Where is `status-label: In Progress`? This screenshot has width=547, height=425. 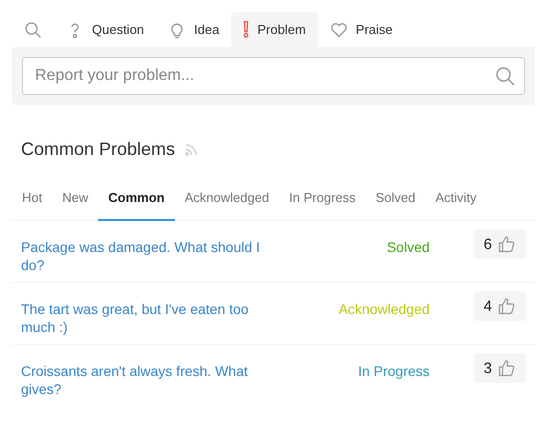 status-label: In Progress is located at coordinates (394, 370).